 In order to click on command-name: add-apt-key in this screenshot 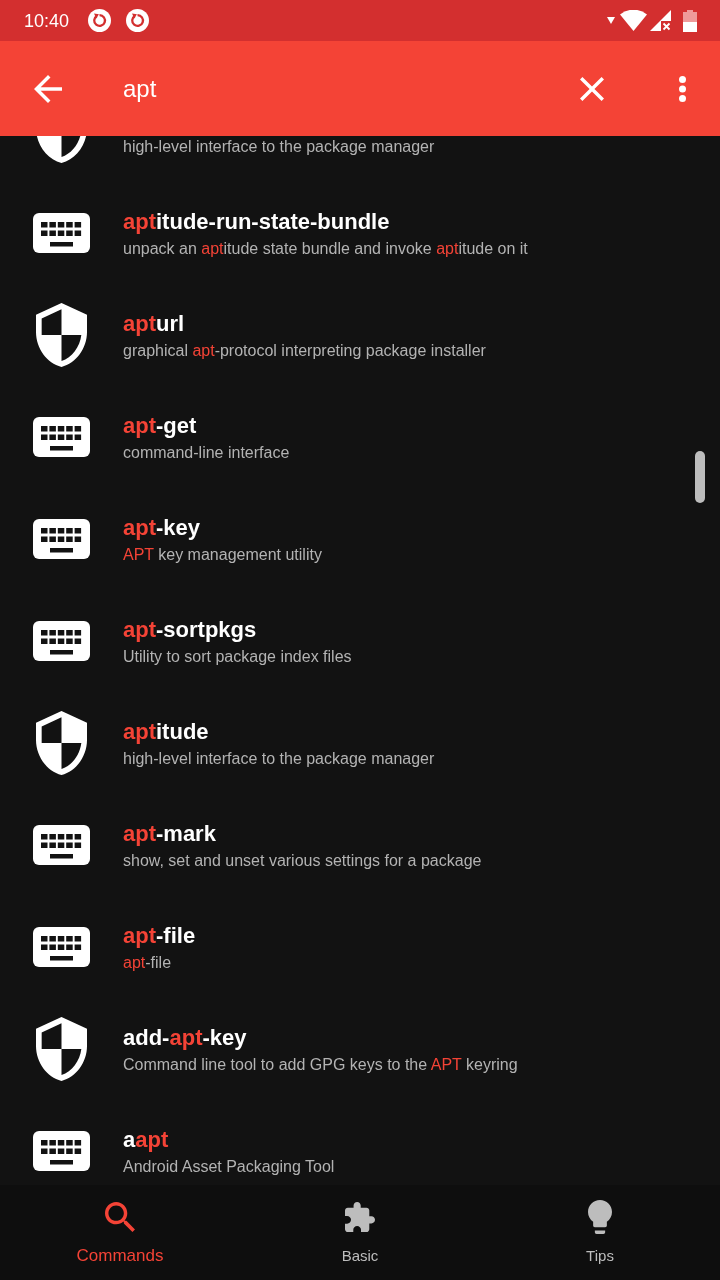, I will do `click(185, 1038)`.